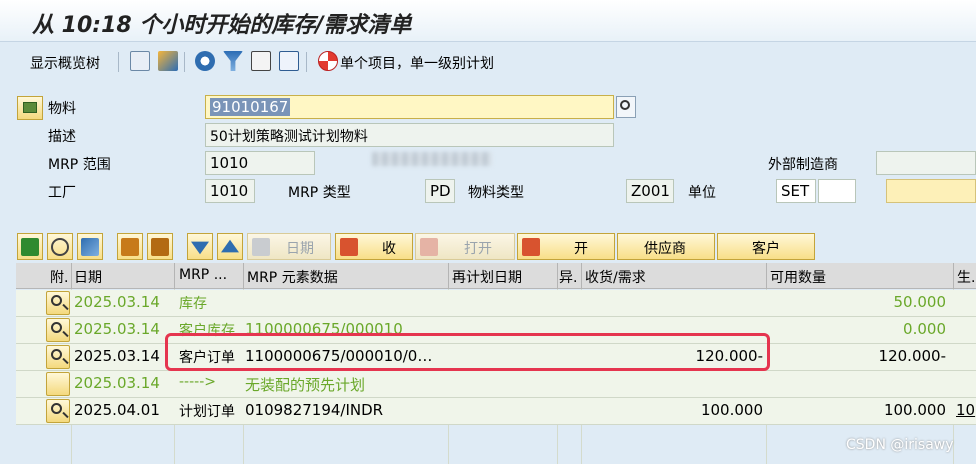 Image resolution: width=976 pixels, height=464 pixels. I want to click on col-mrp-element-data: MRP 元素数据, so click(347, 277).